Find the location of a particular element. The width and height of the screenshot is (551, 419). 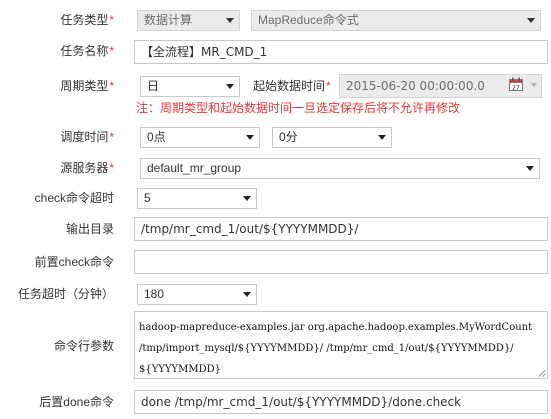

resize-grip-icon is located at coordinates (542, 373).